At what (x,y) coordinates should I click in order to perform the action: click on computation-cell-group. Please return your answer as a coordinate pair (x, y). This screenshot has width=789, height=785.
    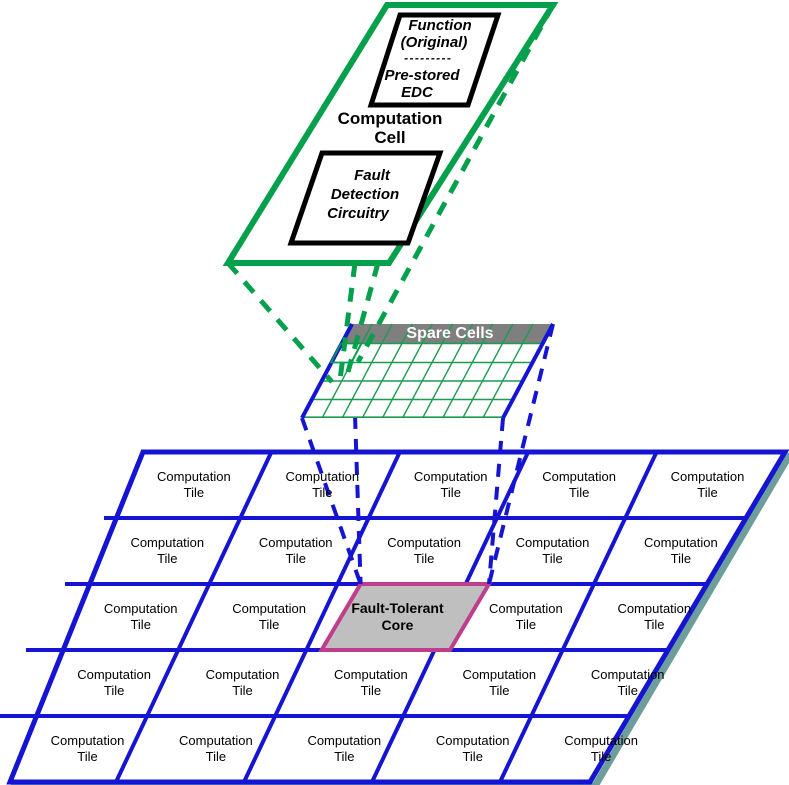
    Looking at the image, I should click on (390, 133).